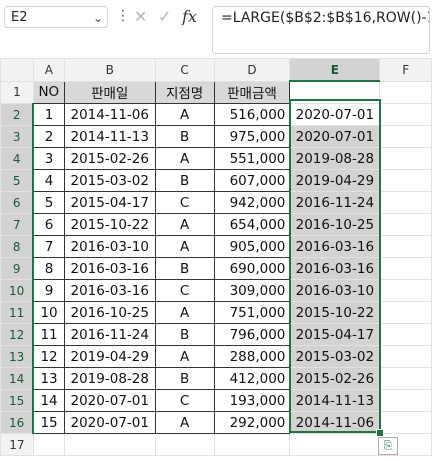  What do you see at coordinates (335, 180) in the screenshot?
I see `cell-large-result: 2019-04-29` at bounding box center [335, 180].